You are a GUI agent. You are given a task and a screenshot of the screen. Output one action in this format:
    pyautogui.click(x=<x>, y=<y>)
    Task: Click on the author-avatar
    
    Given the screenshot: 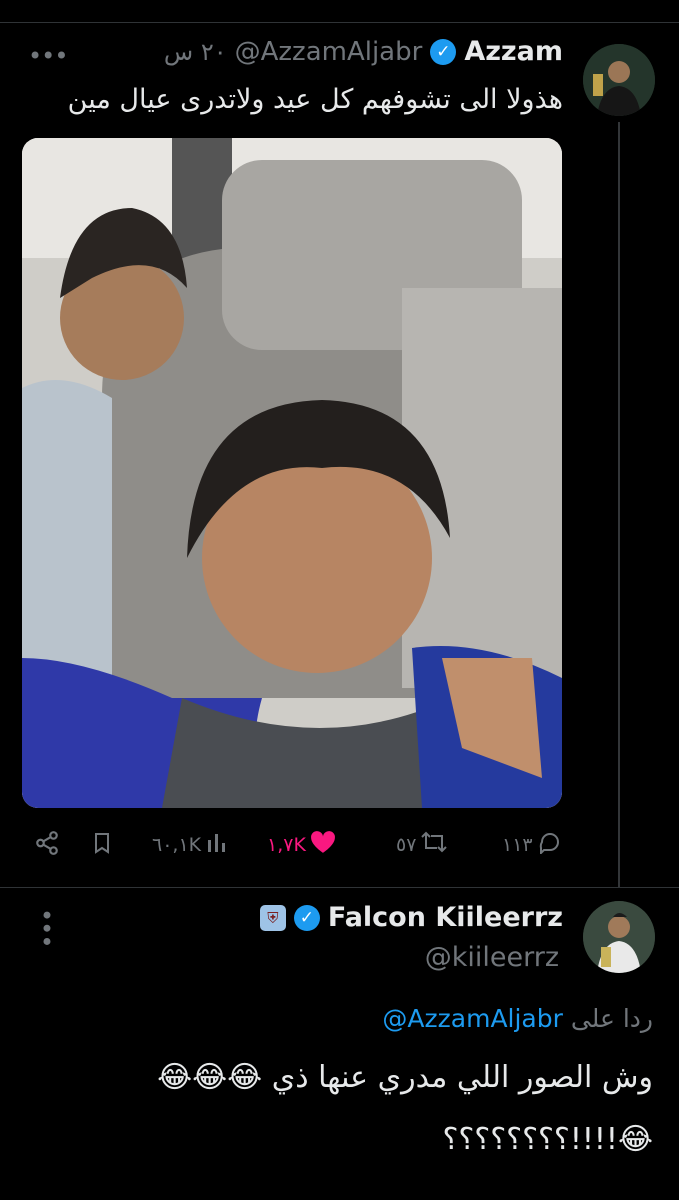 What is the action you would take?
    pyautogui.click(x=619, y=80)
    